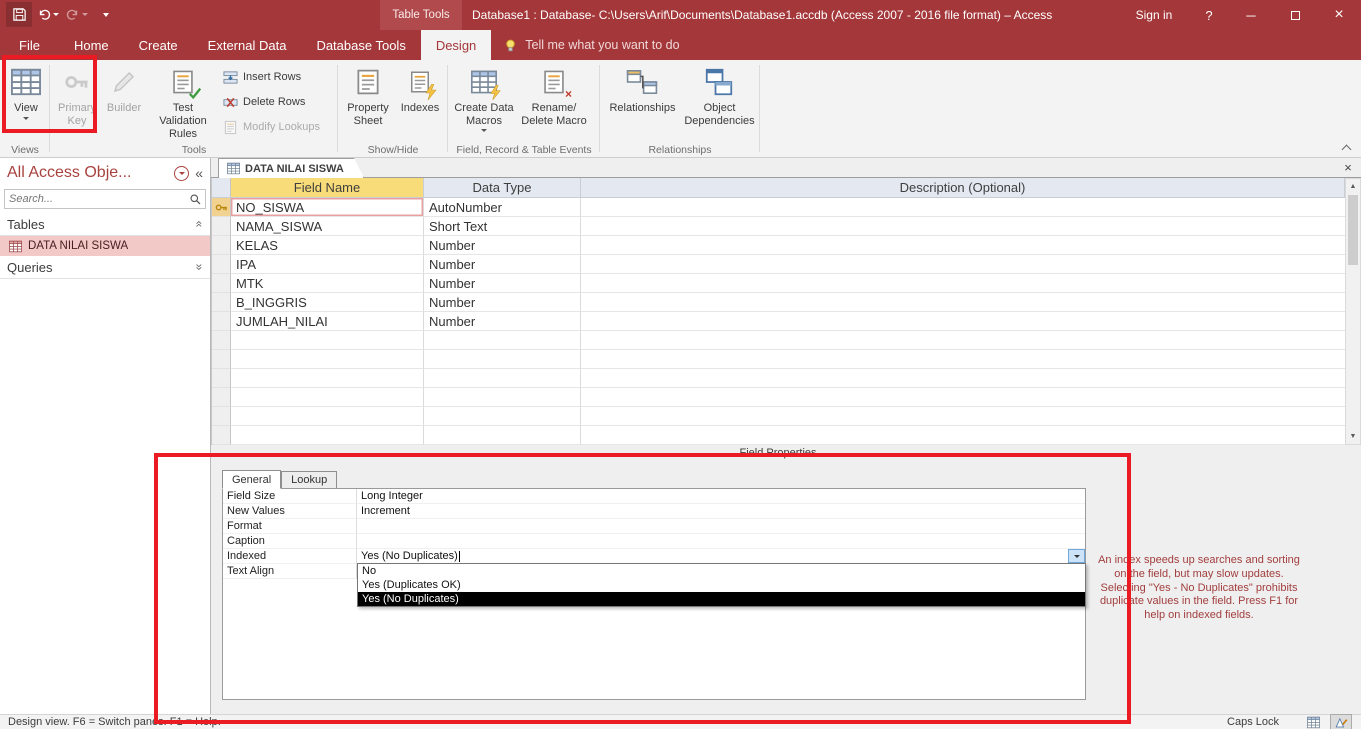  Describe the element at coordinates (721, 571) in the screenshot. I see `dropdown-option-no: No` at that location.